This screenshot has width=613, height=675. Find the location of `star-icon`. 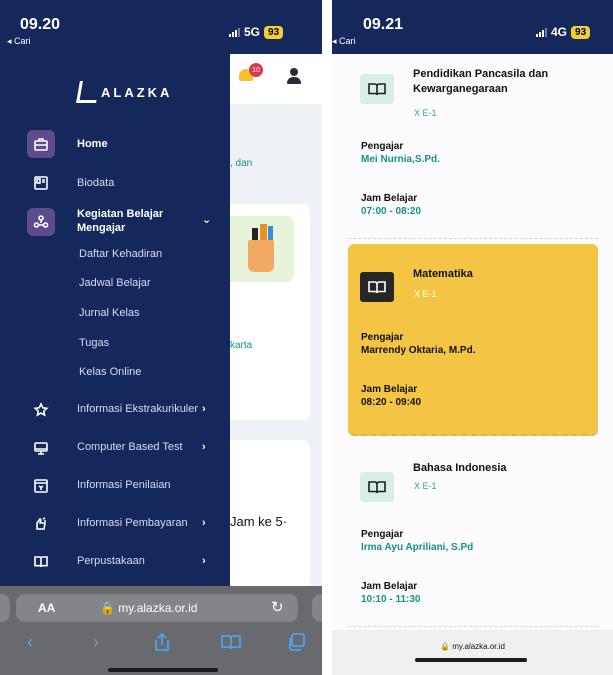

star-icon is located at coordinates (41, 410).